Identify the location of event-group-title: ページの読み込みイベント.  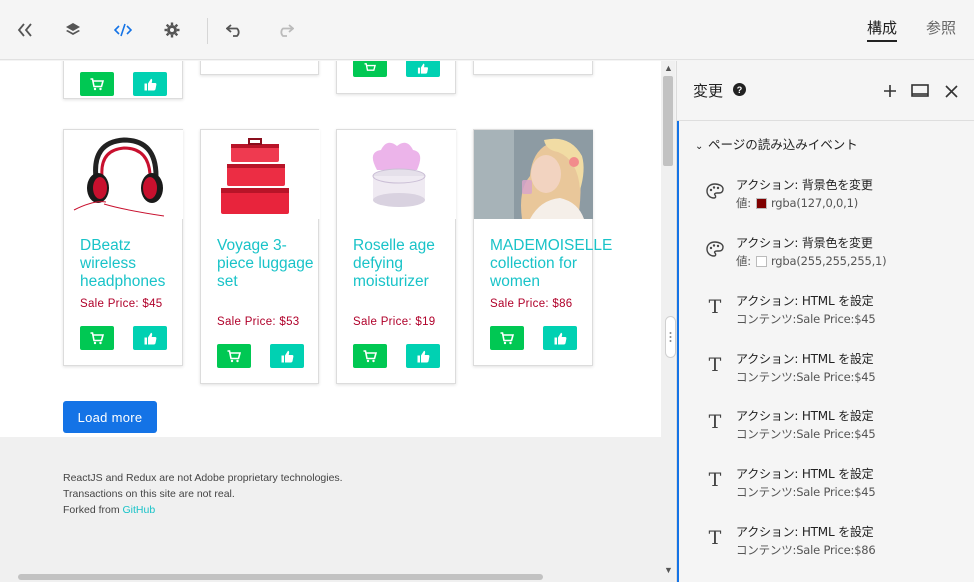
(783, 144).